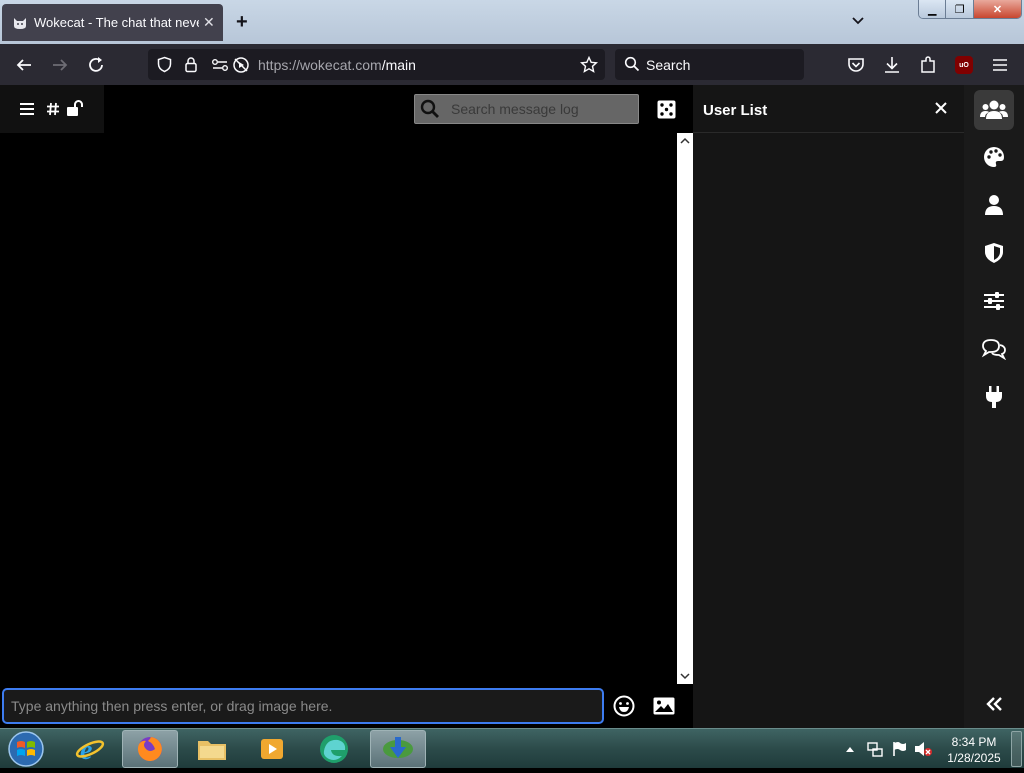  What do you see at coordinates (685, 408) in the screenshot?
I see `chat-log-scrollbar` at bounding box center [685, 408].